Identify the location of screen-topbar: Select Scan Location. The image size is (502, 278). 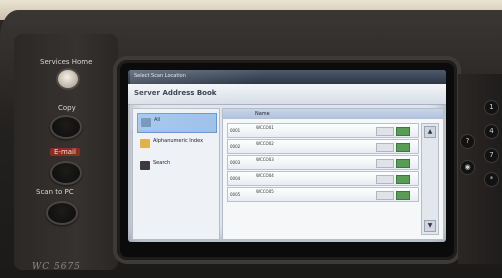
(287, 77).